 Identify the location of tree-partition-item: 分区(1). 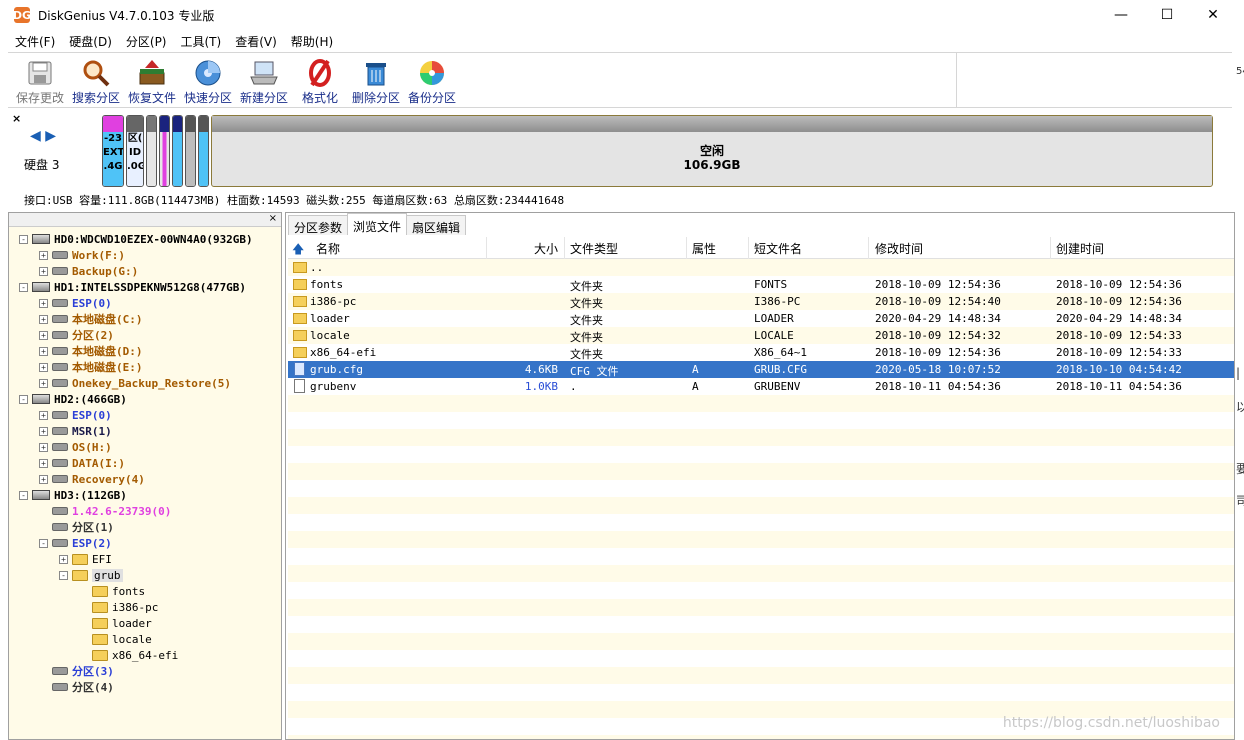
(76, 527).